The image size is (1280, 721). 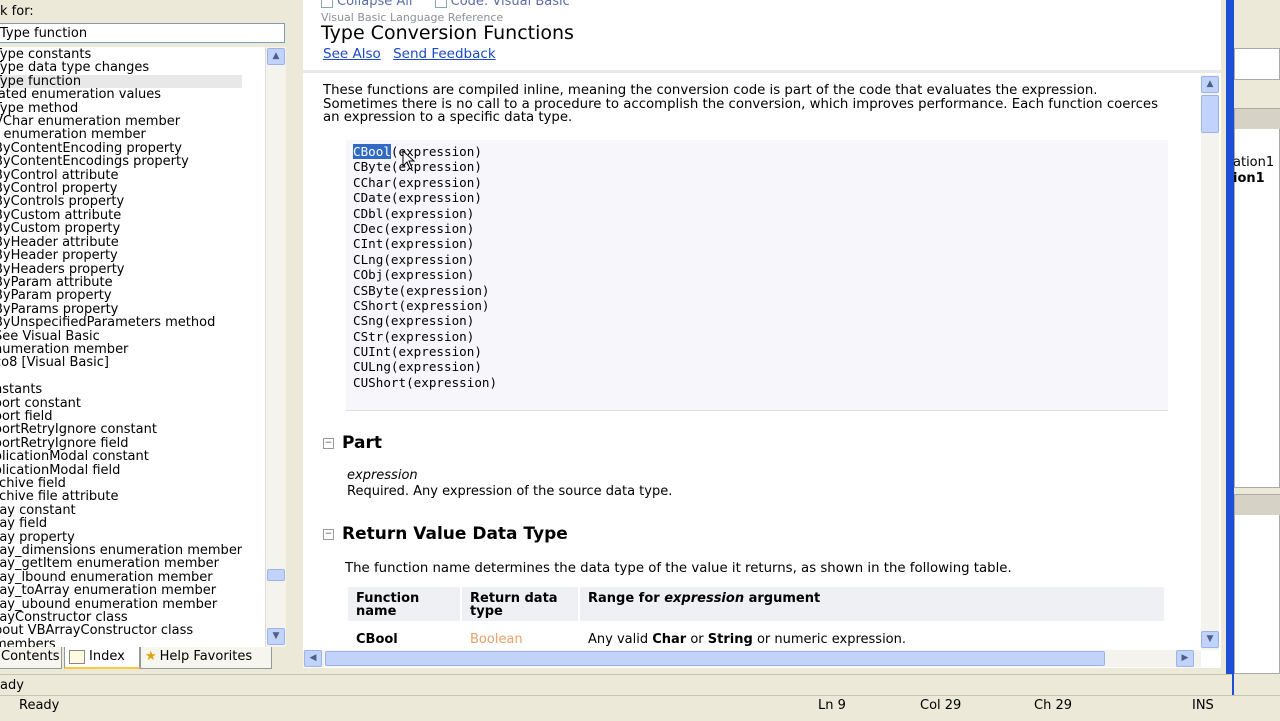 What do you see at coordinates (121, 537) in the screenshot?
I see `index-list-item: ray property` at bounding box center [121, 537].